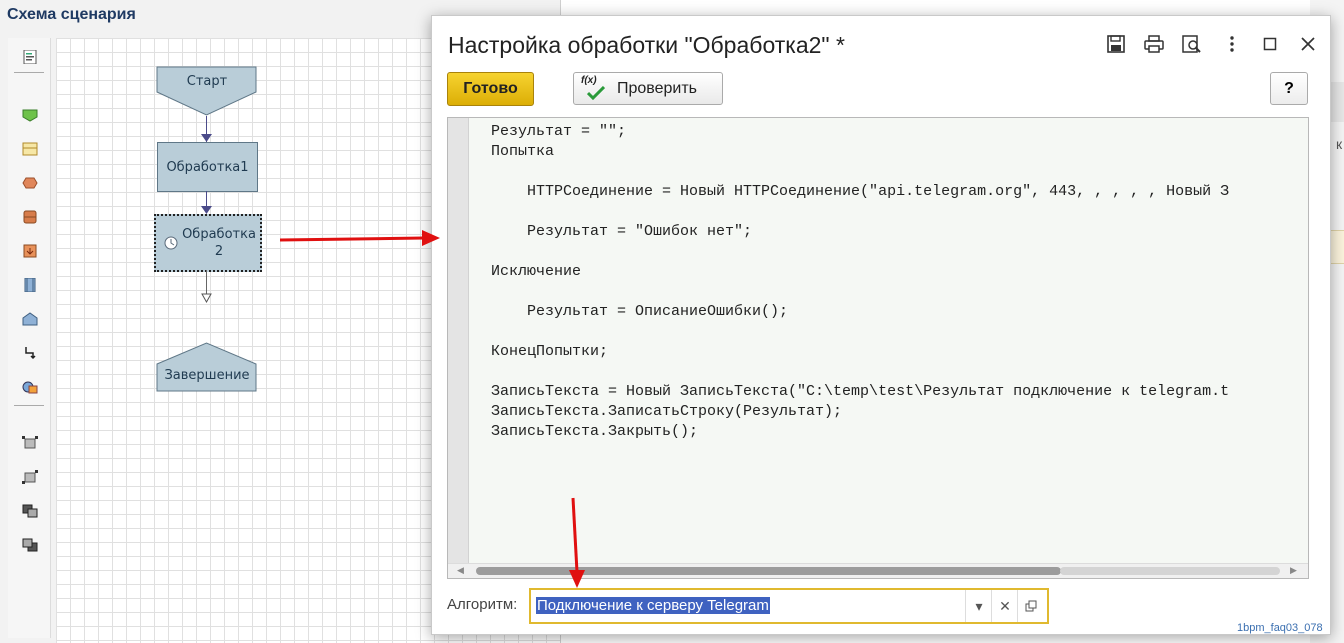  I want to click on processing-shape-icon, so click(30, 149).